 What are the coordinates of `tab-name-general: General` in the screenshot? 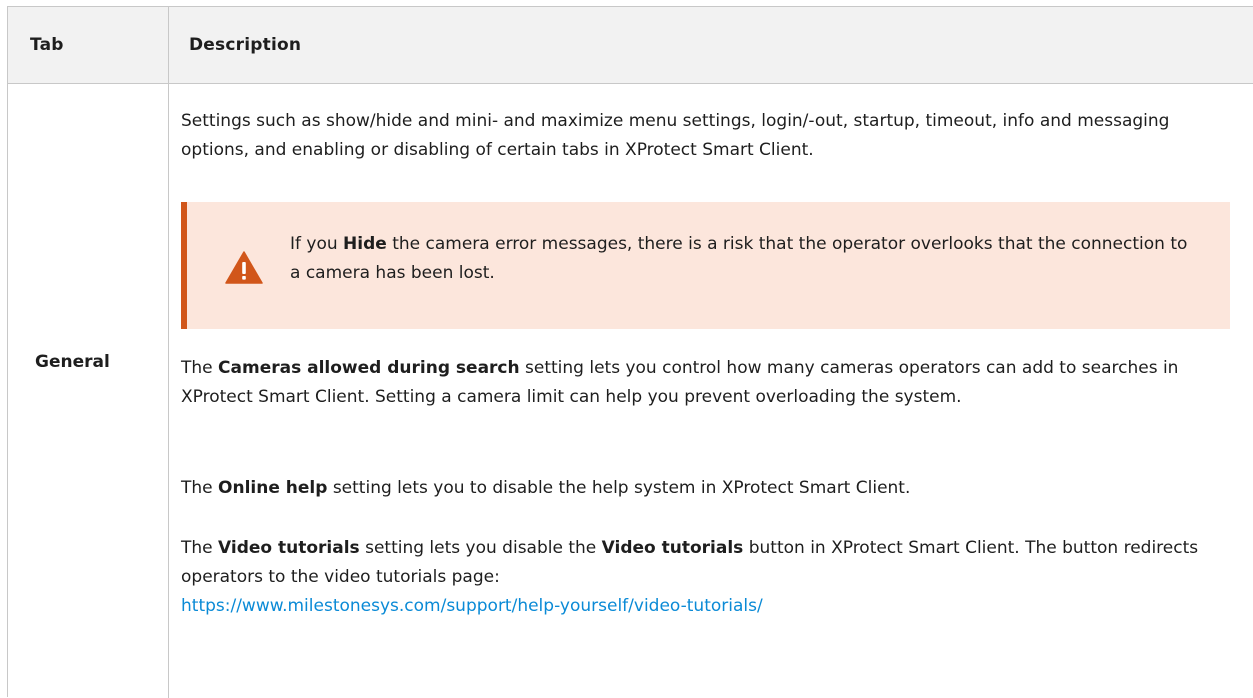 It's located at (72, 362).